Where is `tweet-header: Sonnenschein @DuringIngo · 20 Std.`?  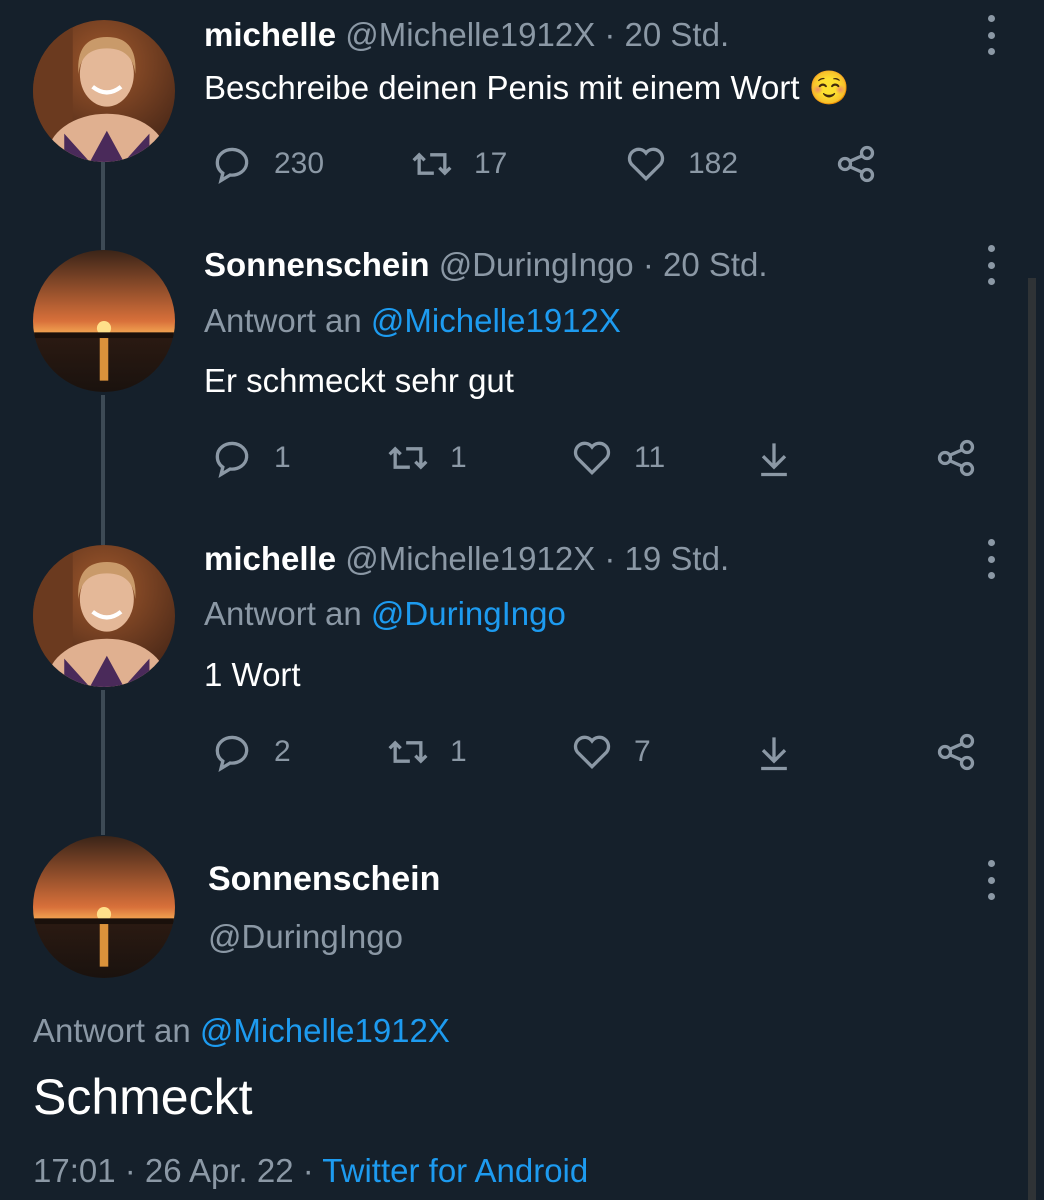 tweet-header: Sonnenschein @DuringIngo · 20 Std. is located at coordinates (486, 265).